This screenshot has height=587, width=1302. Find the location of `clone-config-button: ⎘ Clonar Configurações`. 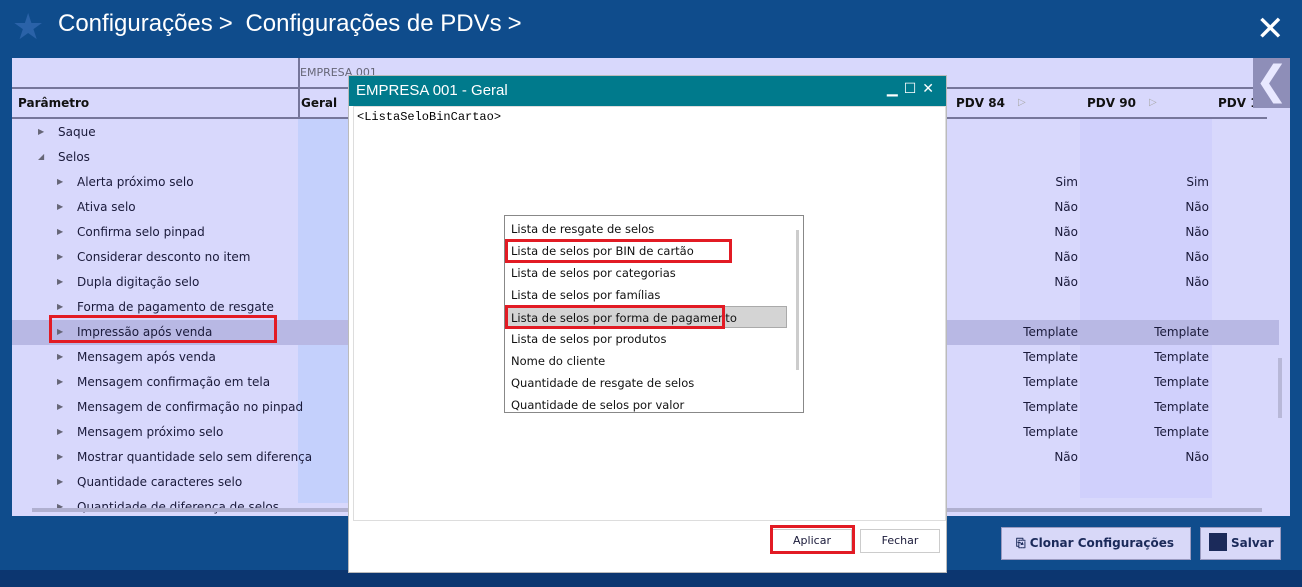

clone-config-button: ⎘ Clonar Configurações is located at coordinates (1096, 543).